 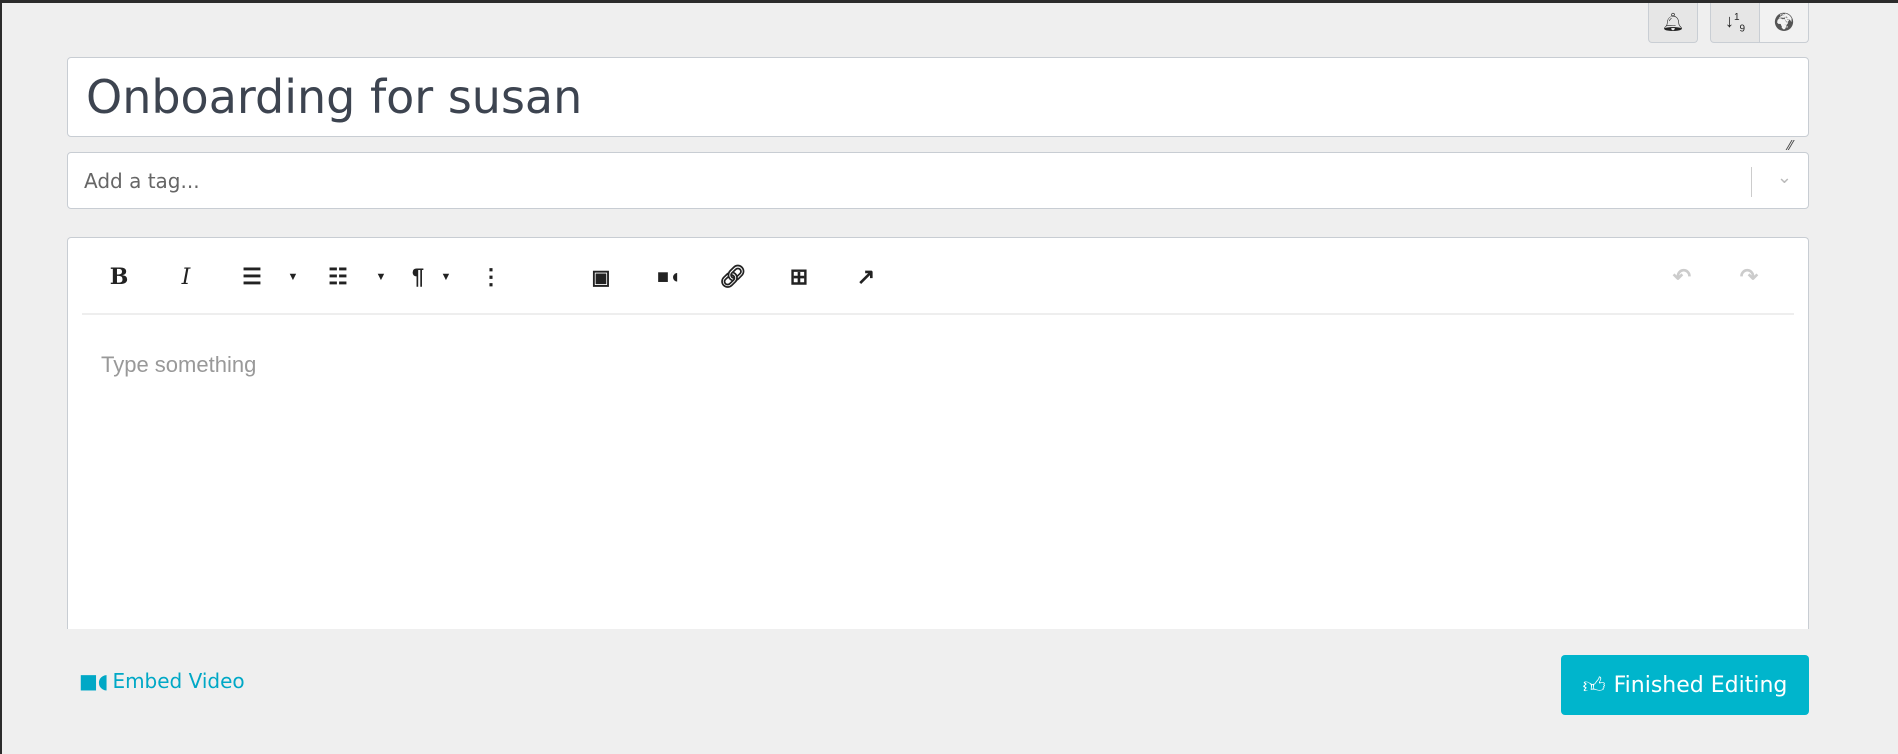 What do you see at coordinates (179, 364) in the screenshot?
I see `editor-placeholder: Type something` at bounding box center [179, 364].